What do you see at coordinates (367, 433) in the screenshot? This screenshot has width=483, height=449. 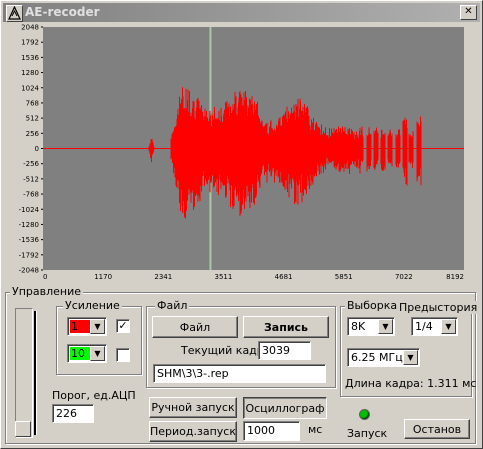 I see `start-indicator-label: Запуск` at bounding box center [367, 433].